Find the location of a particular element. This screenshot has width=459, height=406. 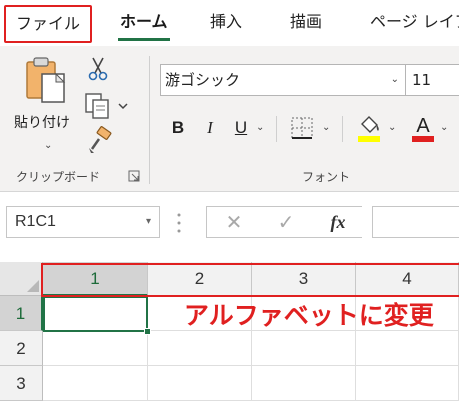

font-size-value: 11 is located at coordinates (422, 80).